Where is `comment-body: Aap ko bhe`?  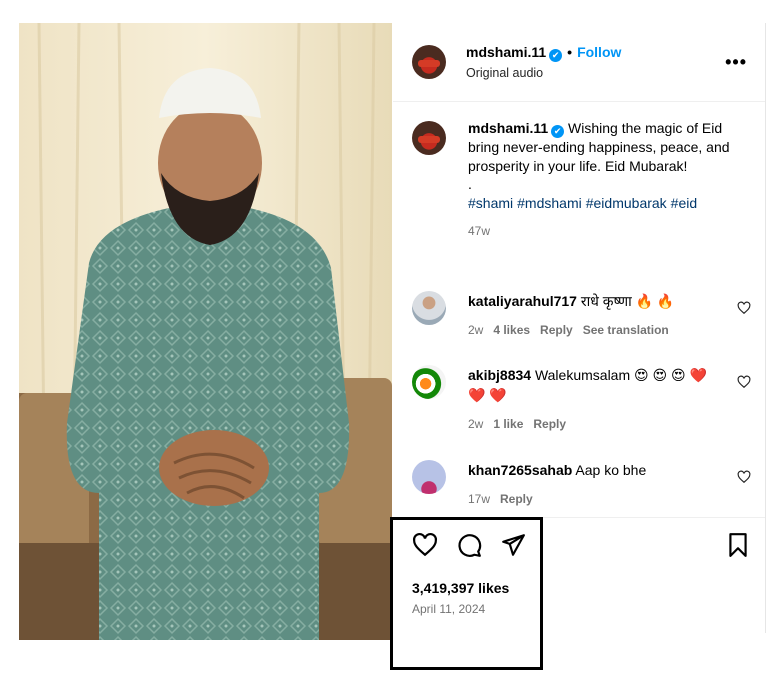
comment-body: Aap ko bhe is located at coordinates (611, 470).